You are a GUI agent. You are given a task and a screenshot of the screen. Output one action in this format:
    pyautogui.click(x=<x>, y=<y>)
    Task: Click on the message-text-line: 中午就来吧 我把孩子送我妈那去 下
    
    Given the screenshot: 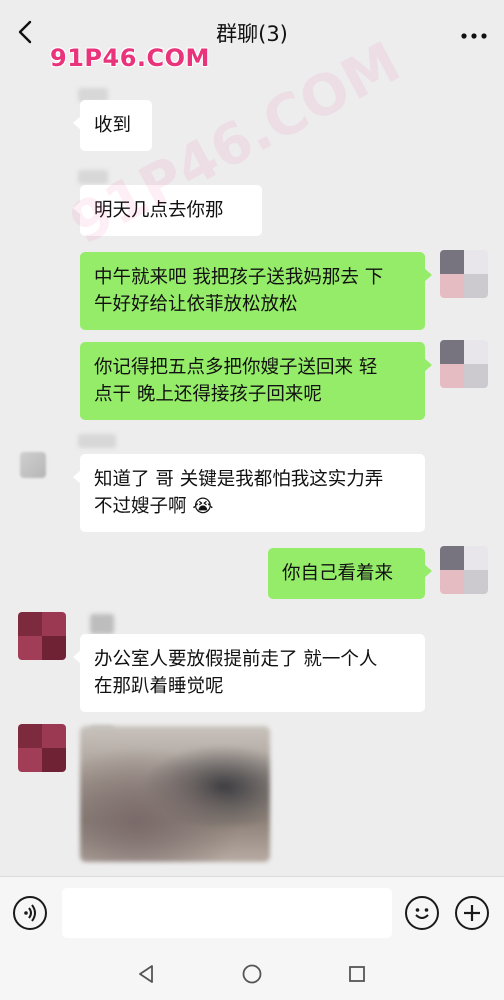 What is the action you would take?
    pyautogui.click(x=239, y=277)
    